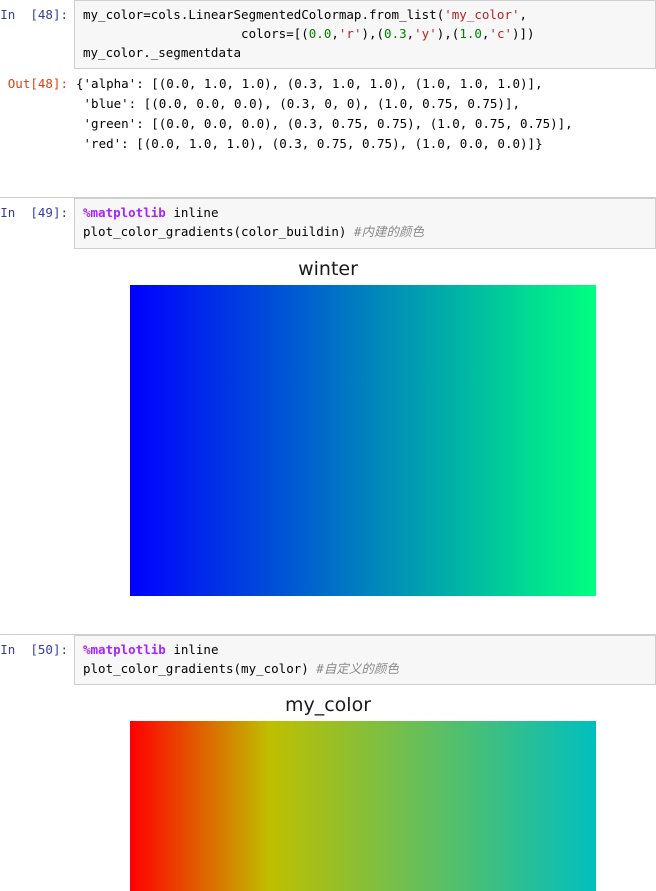 Image resolution: width=656 pixels, height=891 pixels. What do you see at coordinates (196, 33) in the screenshot?
I see `code-token-plain: colors=[(` at bounding box center [196, 33].